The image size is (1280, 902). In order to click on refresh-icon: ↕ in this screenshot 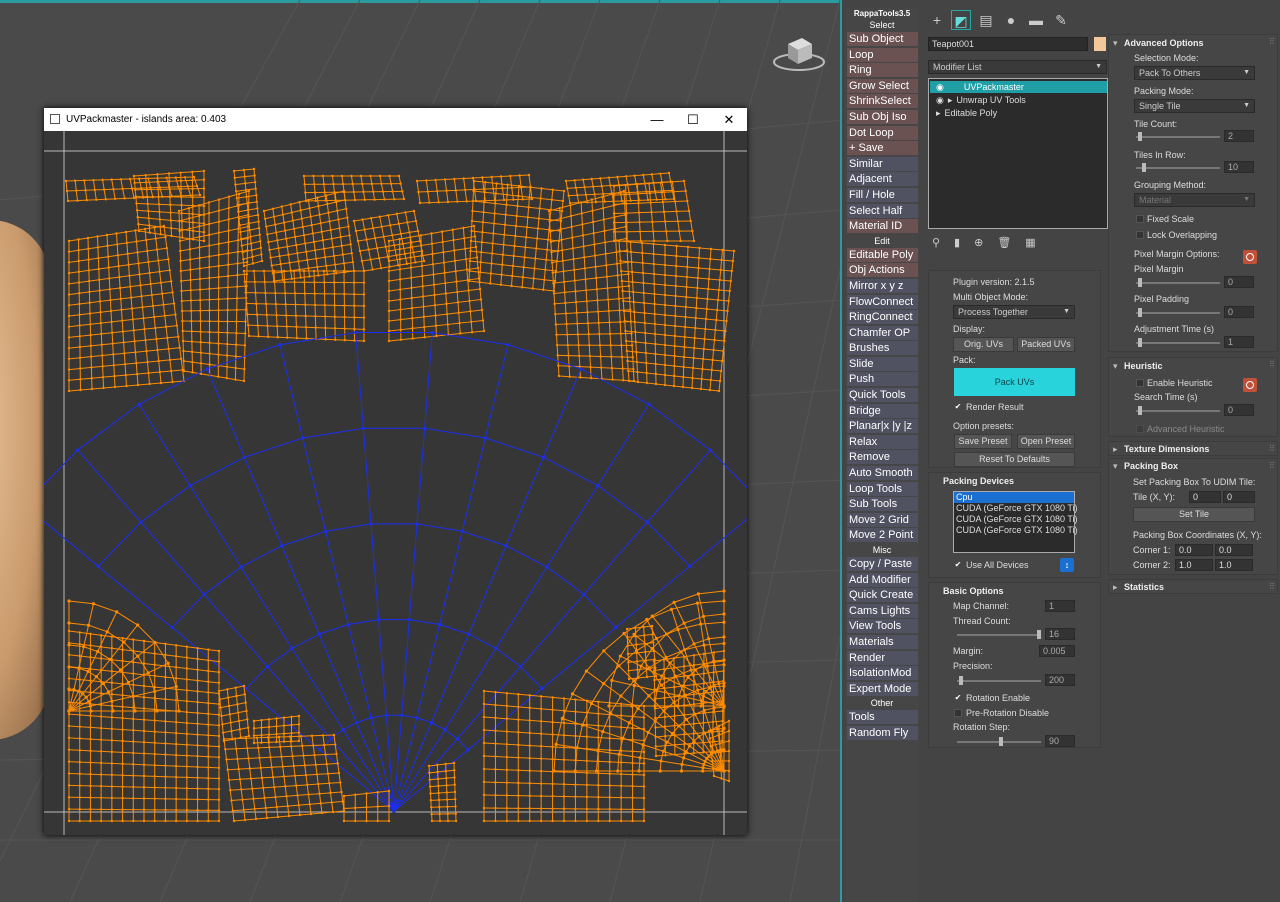, I will do `click(1067, 565)`.